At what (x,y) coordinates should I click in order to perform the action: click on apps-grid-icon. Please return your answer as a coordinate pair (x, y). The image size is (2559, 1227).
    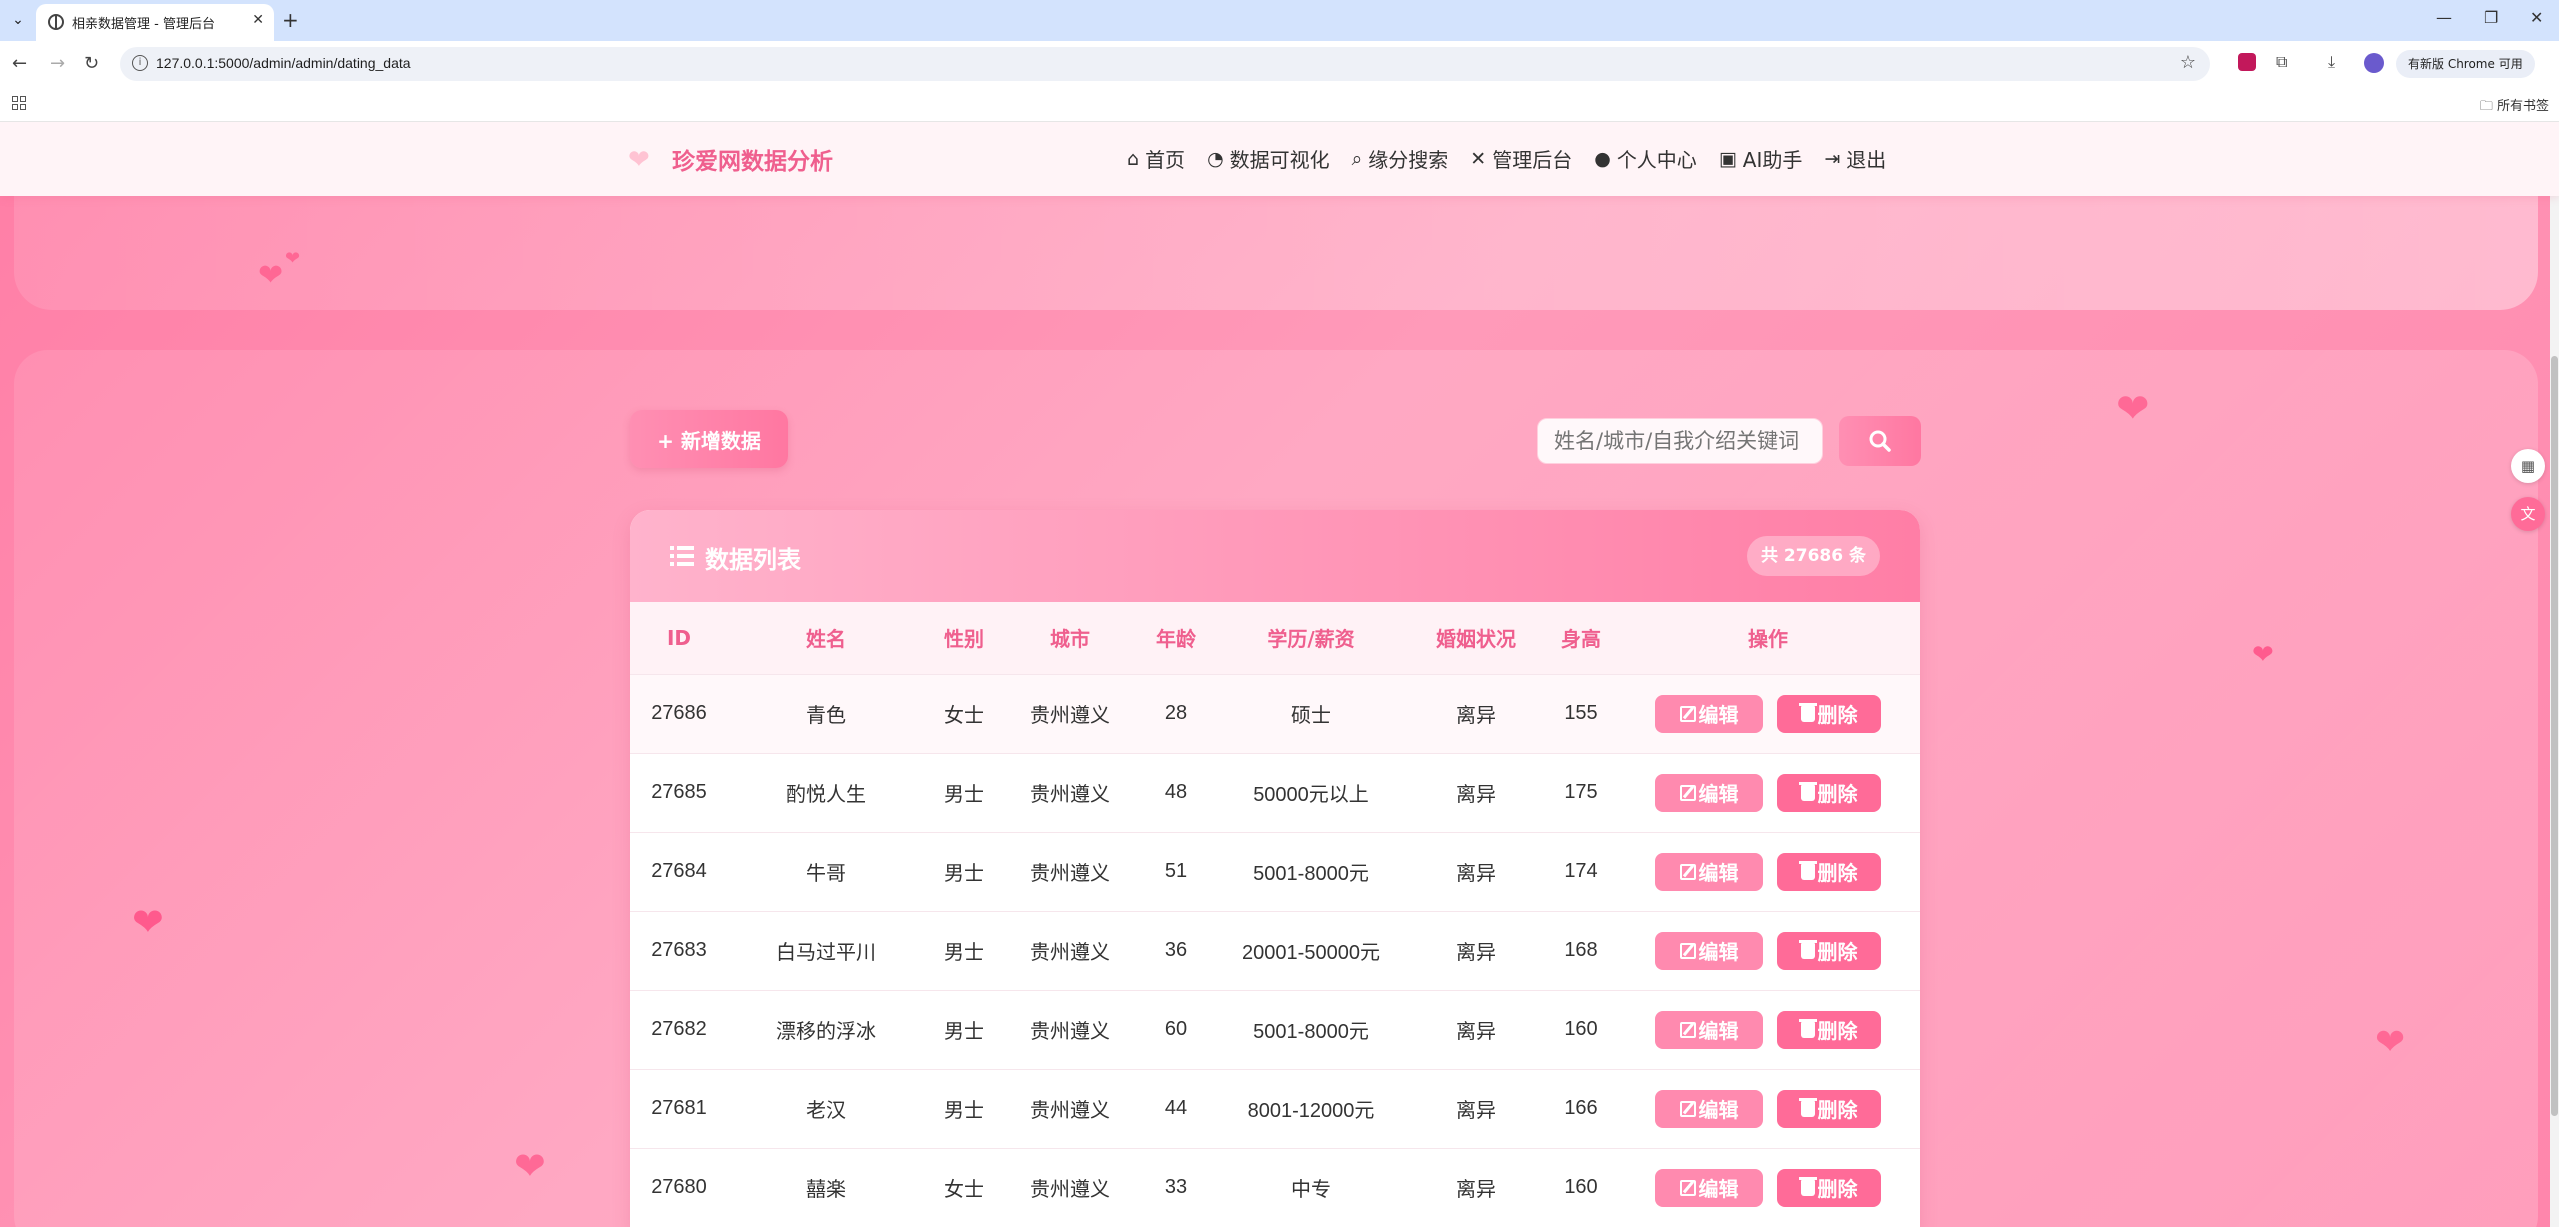
    Looking at the image, I should click on (19, 103).